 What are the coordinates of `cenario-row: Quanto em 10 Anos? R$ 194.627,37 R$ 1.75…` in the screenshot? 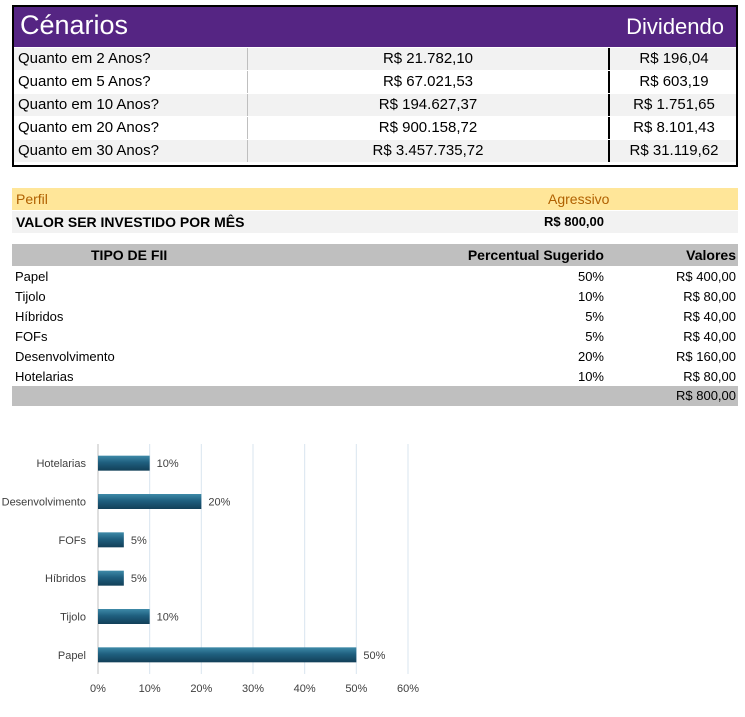 It's located at (375, 104).